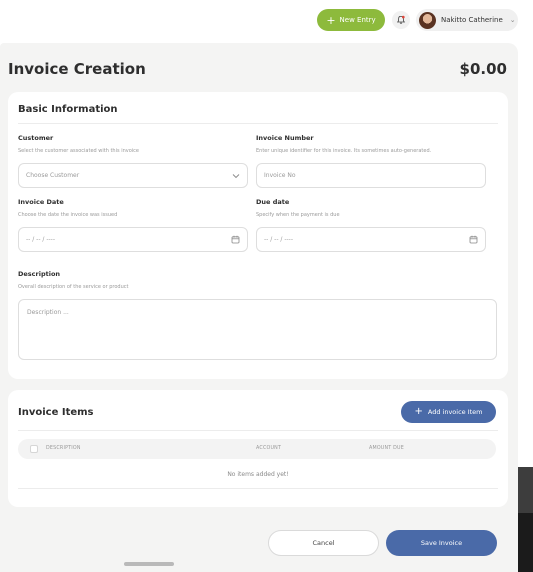 The width and height of the screenshot is (533, 572). Describe the element at coordinates (149, 564) in the screenshot. I see `horizontal-scrollbar` at that location.